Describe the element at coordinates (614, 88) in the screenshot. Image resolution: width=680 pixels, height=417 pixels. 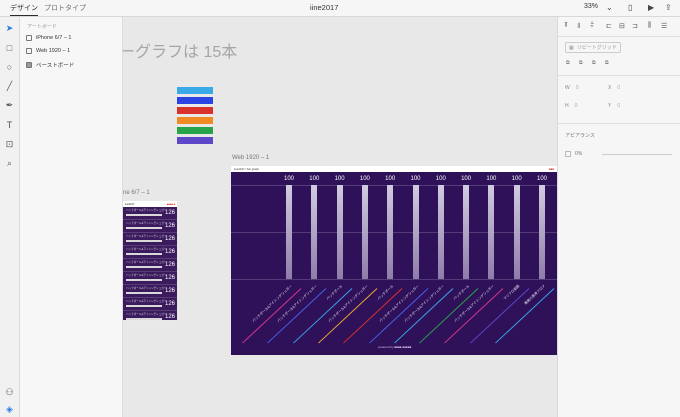
I see `x-field: X0` at that location.